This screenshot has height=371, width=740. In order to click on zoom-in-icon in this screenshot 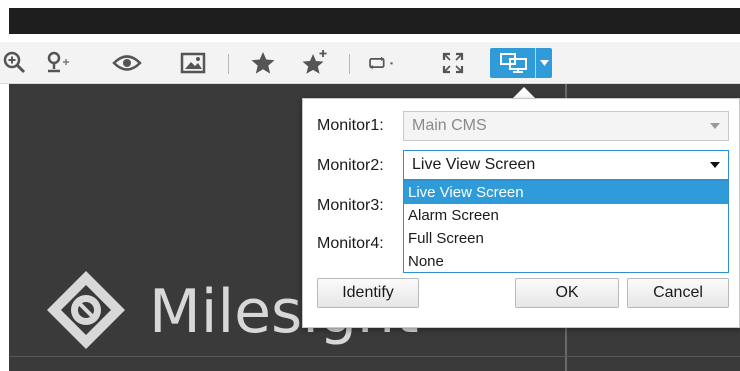, I will do `click(15, 63)`.